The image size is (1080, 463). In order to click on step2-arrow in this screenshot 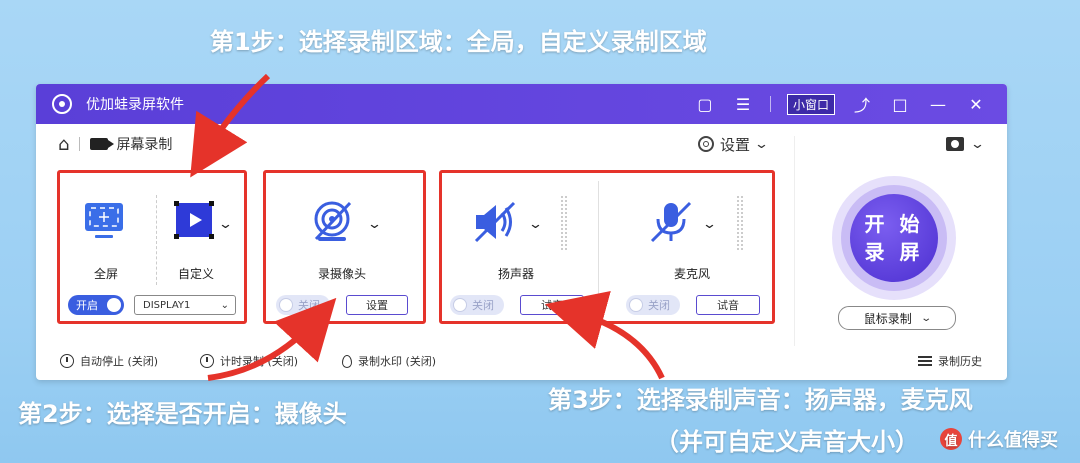, I will do `click(272, 339)`.